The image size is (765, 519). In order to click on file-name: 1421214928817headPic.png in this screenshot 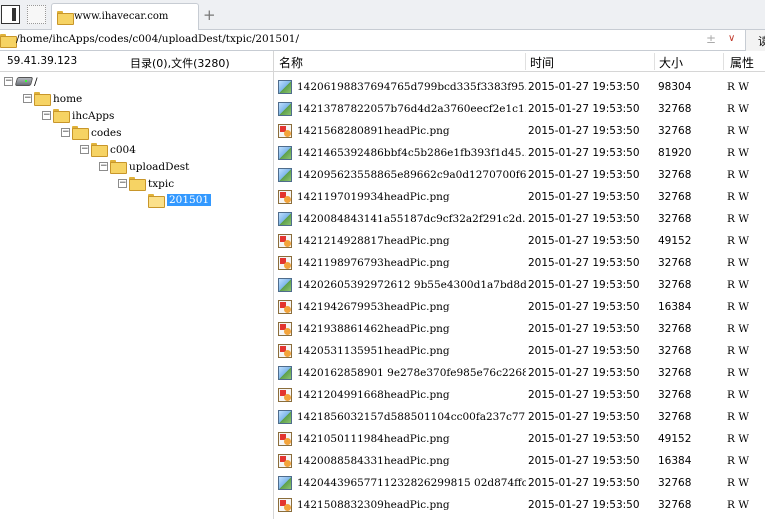, I will do `click(373, 241)`.